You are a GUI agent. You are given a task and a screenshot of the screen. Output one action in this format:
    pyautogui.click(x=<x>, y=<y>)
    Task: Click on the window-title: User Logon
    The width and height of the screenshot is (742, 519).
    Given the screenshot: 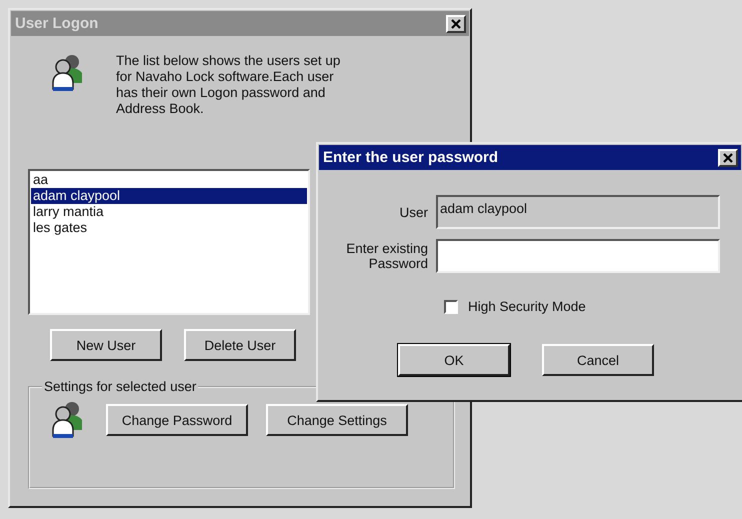 What is the action you would take?
    pyautogui.click(x=56, y=23)
    